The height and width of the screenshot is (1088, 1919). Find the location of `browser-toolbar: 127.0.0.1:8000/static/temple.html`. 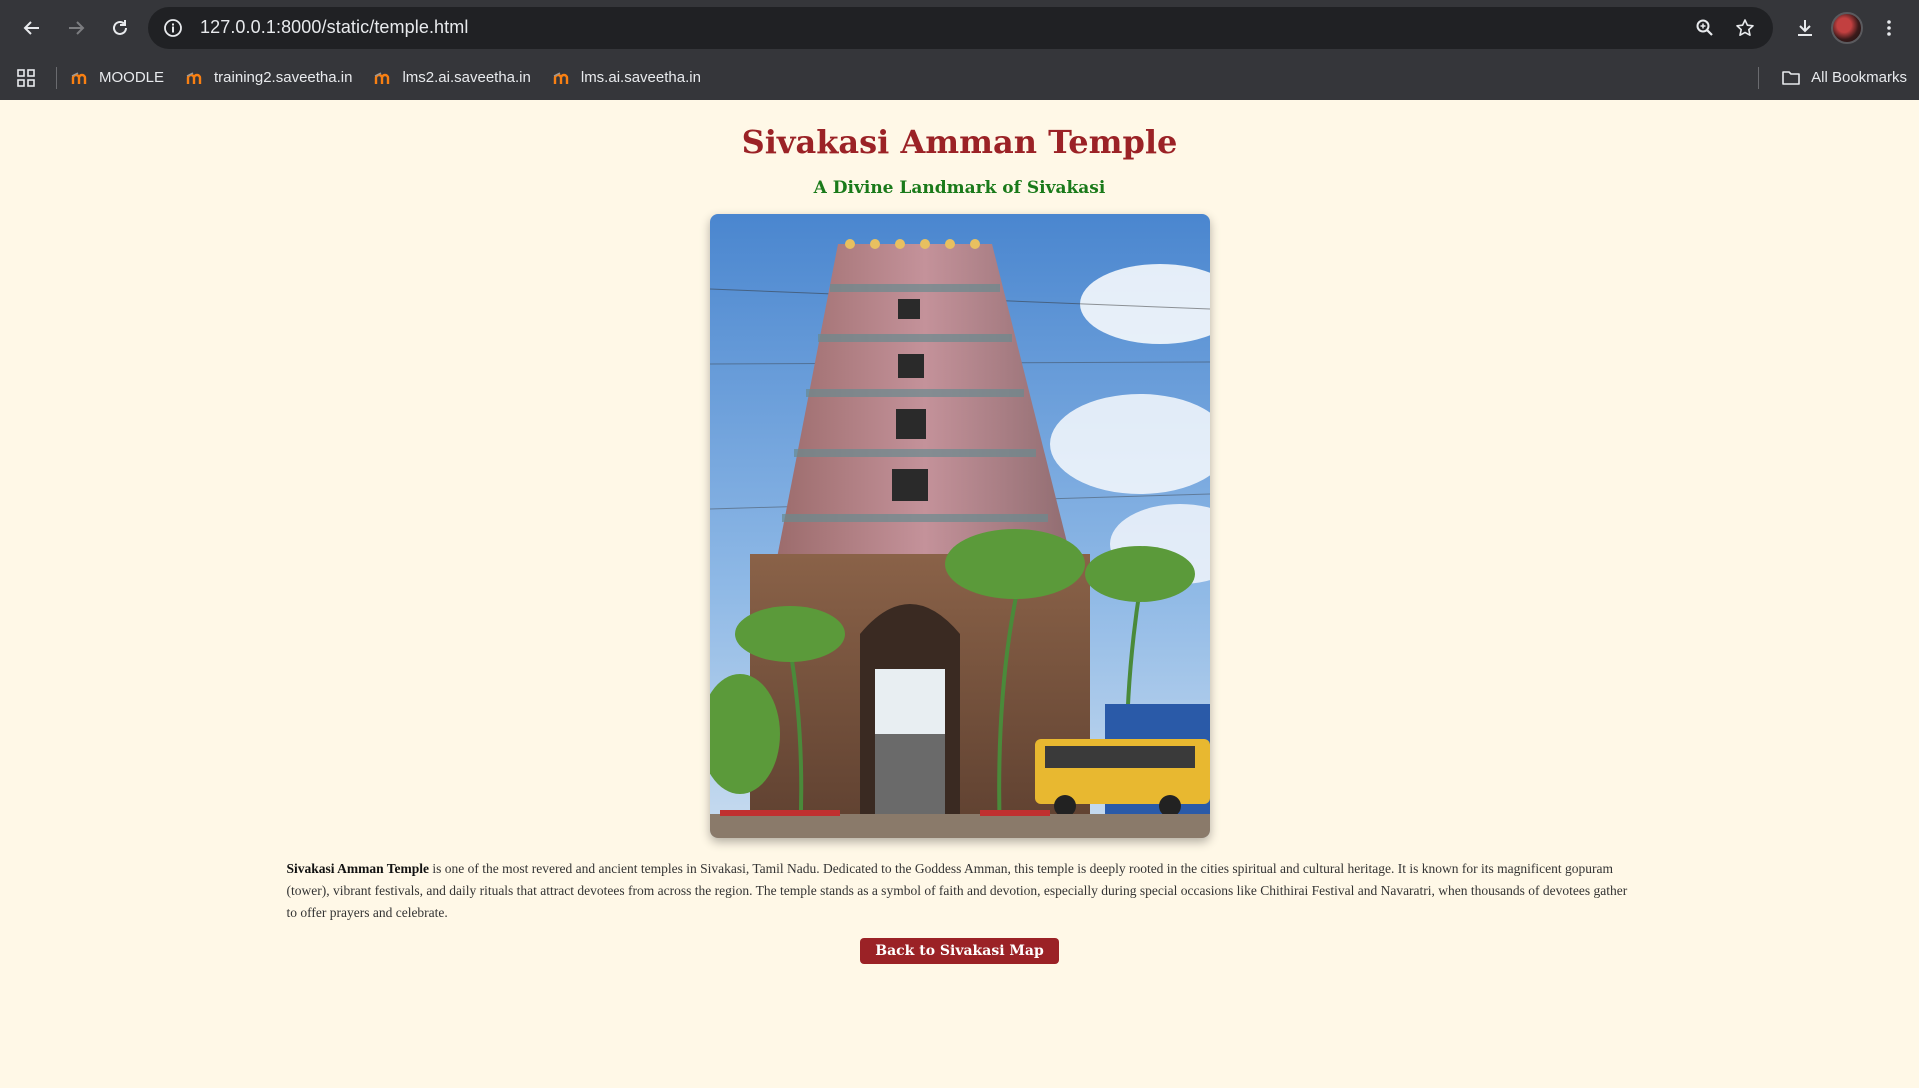

browser-toolbar: 127.0.0.1:8000/static/temple.html is located at coordinates (959, 27).